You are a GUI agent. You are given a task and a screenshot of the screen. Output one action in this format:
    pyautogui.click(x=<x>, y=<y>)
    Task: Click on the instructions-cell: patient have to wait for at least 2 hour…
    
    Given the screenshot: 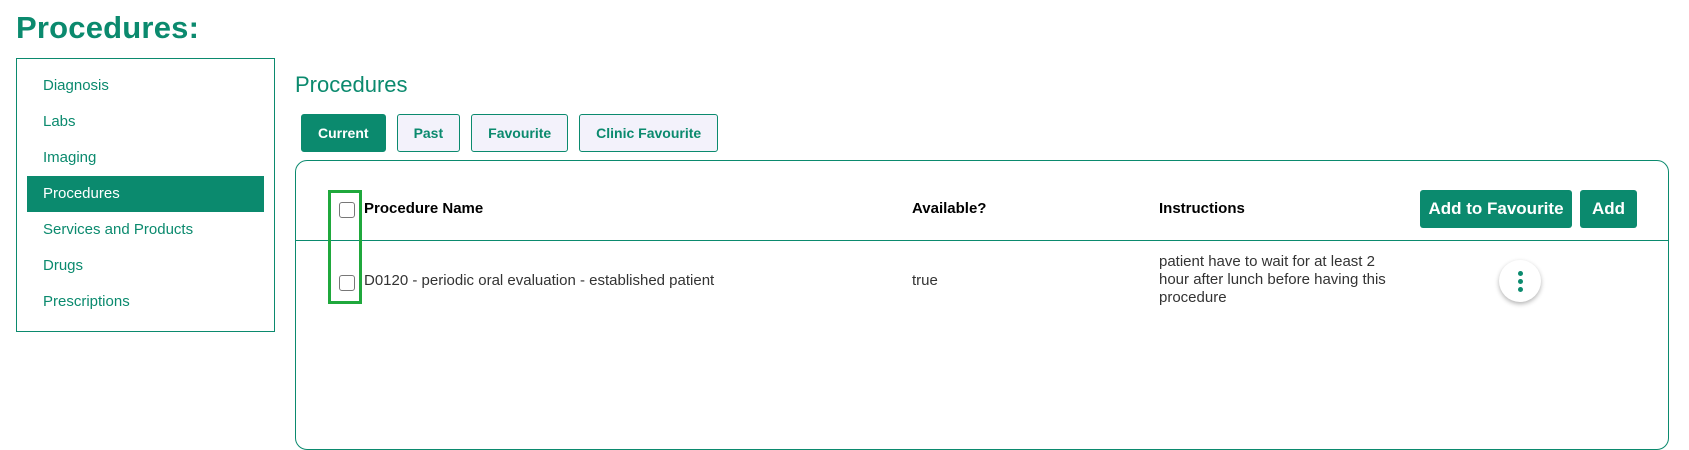 What is the action you would take?
    pyautogui.click(x=1272, y=279)
    